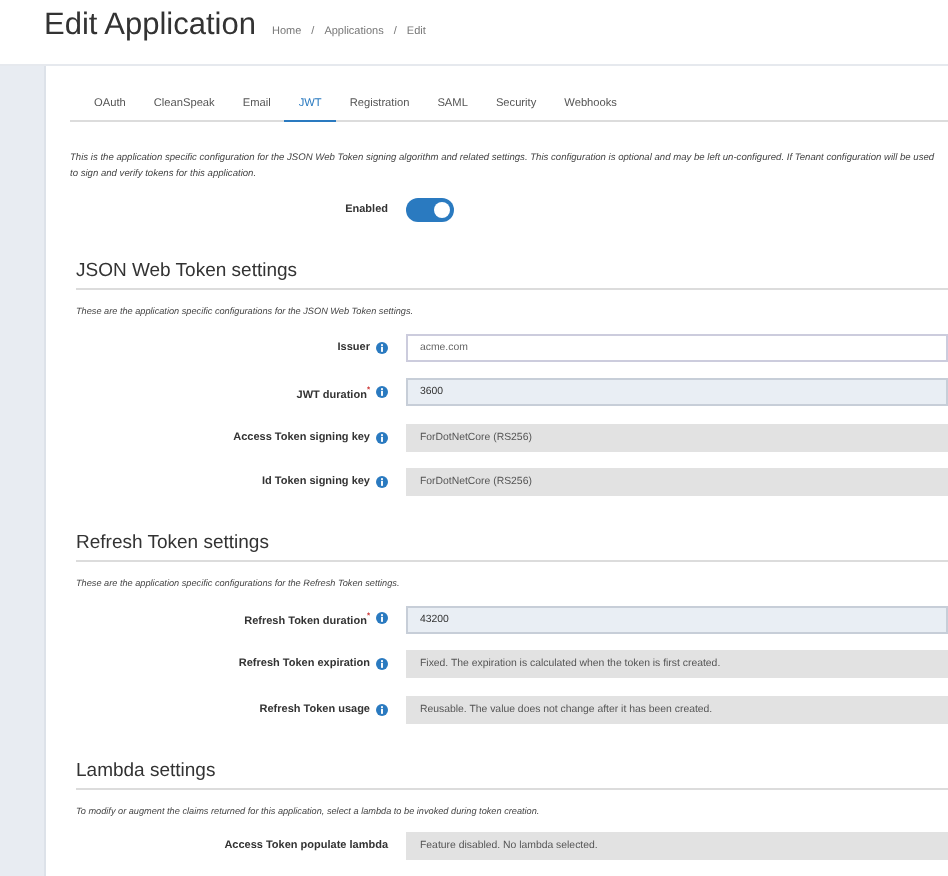 This screenshot has height=876, width=948. Describe the element at coordinates (430, 210) in the screenshot. I see `enabled-toggle` at that location.